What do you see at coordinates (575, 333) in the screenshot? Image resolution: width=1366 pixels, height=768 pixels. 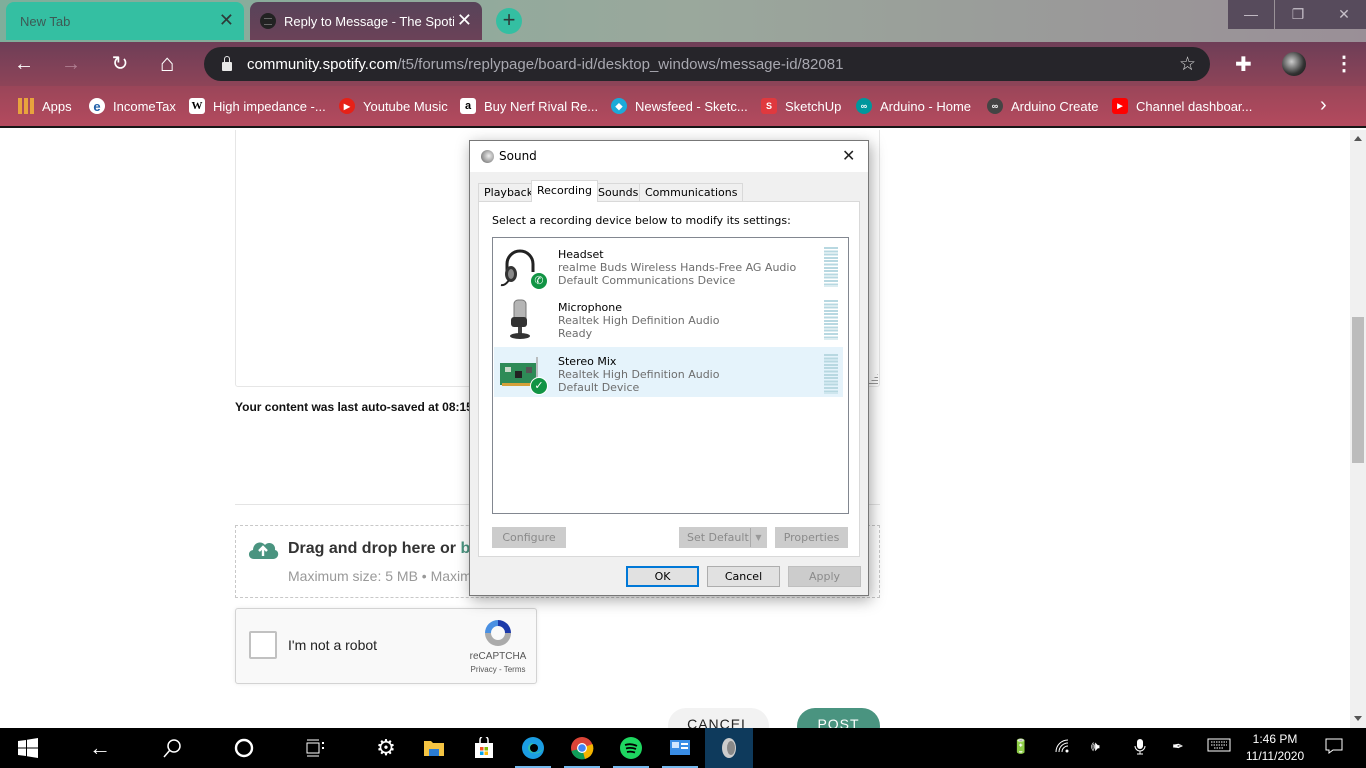 I see `device-status: Ready` at bounding box center [575, 333].